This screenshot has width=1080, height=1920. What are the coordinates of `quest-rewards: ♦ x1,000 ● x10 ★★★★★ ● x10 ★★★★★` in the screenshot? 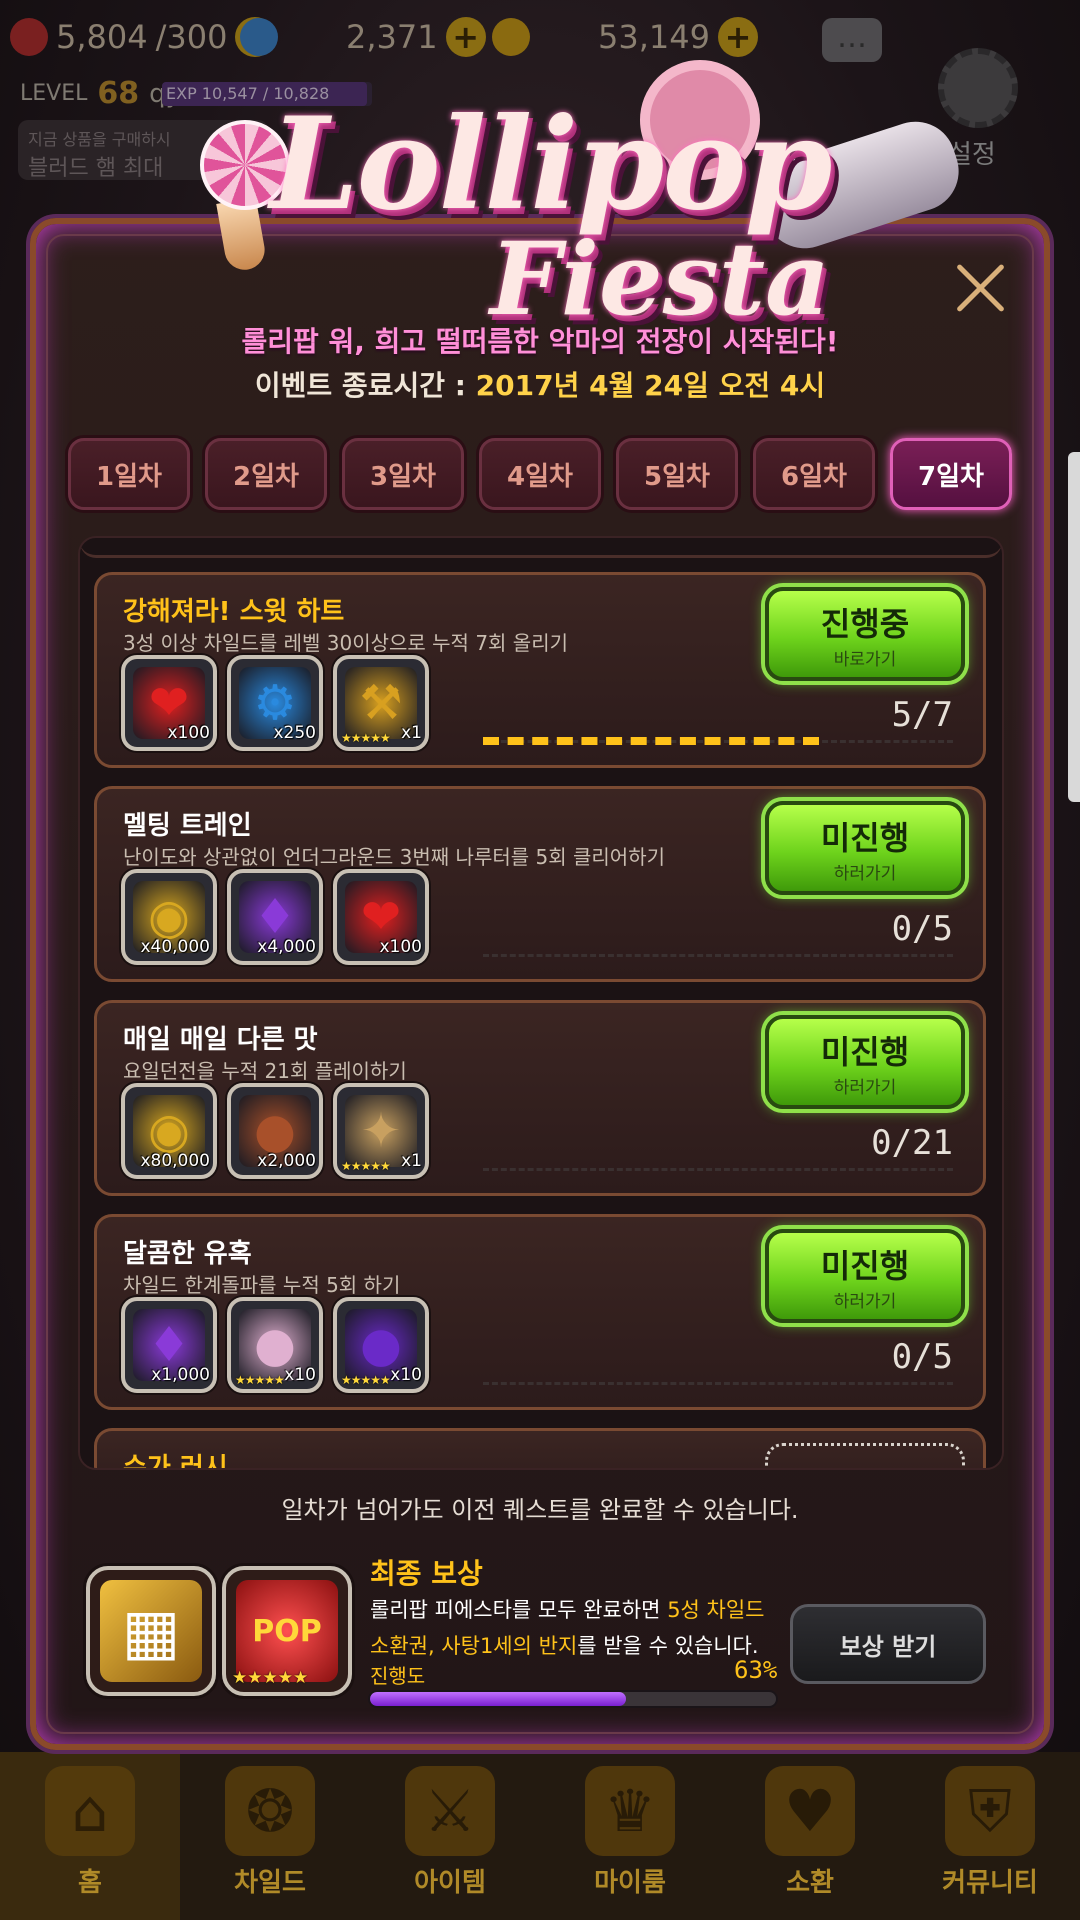 It's located at (275, 1345).